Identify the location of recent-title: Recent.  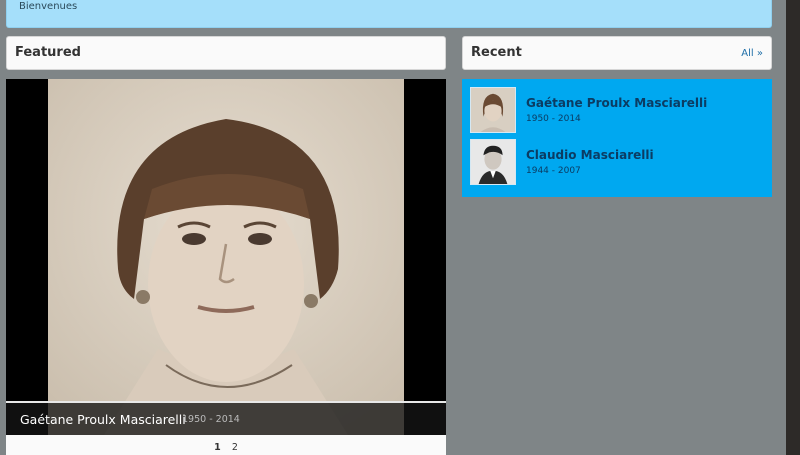
(496, 52).